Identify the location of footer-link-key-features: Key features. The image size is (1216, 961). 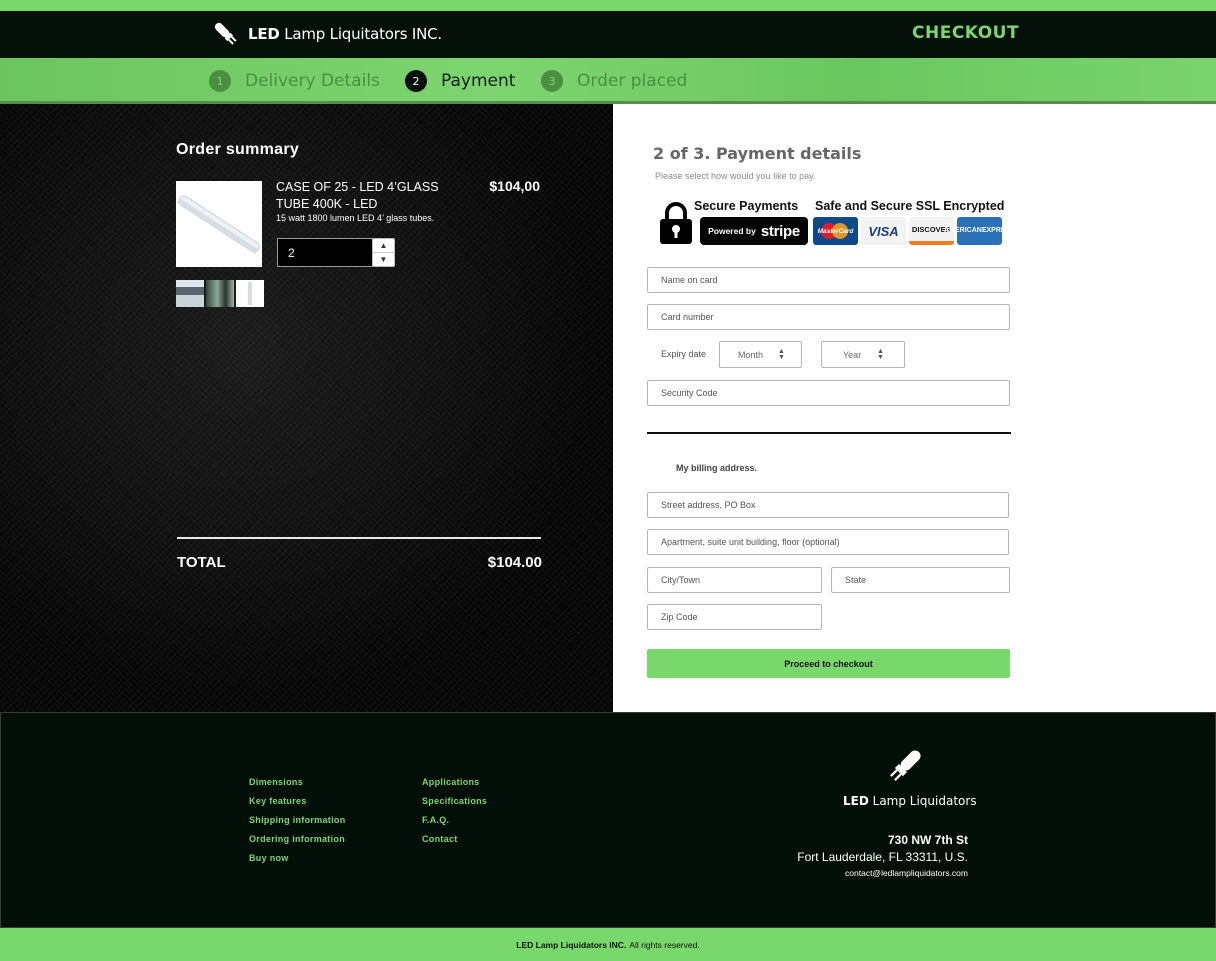
(278, 801).